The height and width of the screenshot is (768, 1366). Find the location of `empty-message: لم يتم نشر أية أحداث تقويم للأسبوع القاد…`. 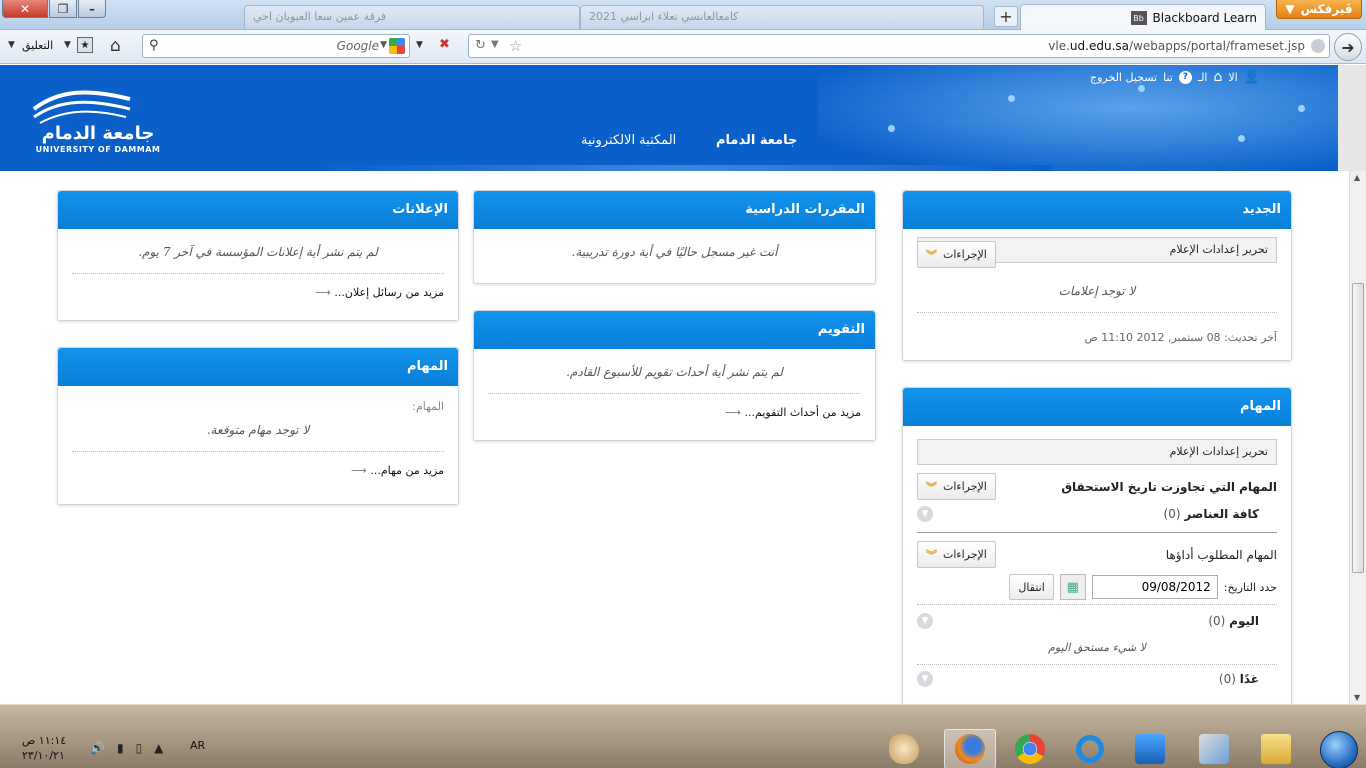

empty-message: لم يتم نشر أية أحداث تقويم للأسبوع القاد… is located at coordinates (674, 371).